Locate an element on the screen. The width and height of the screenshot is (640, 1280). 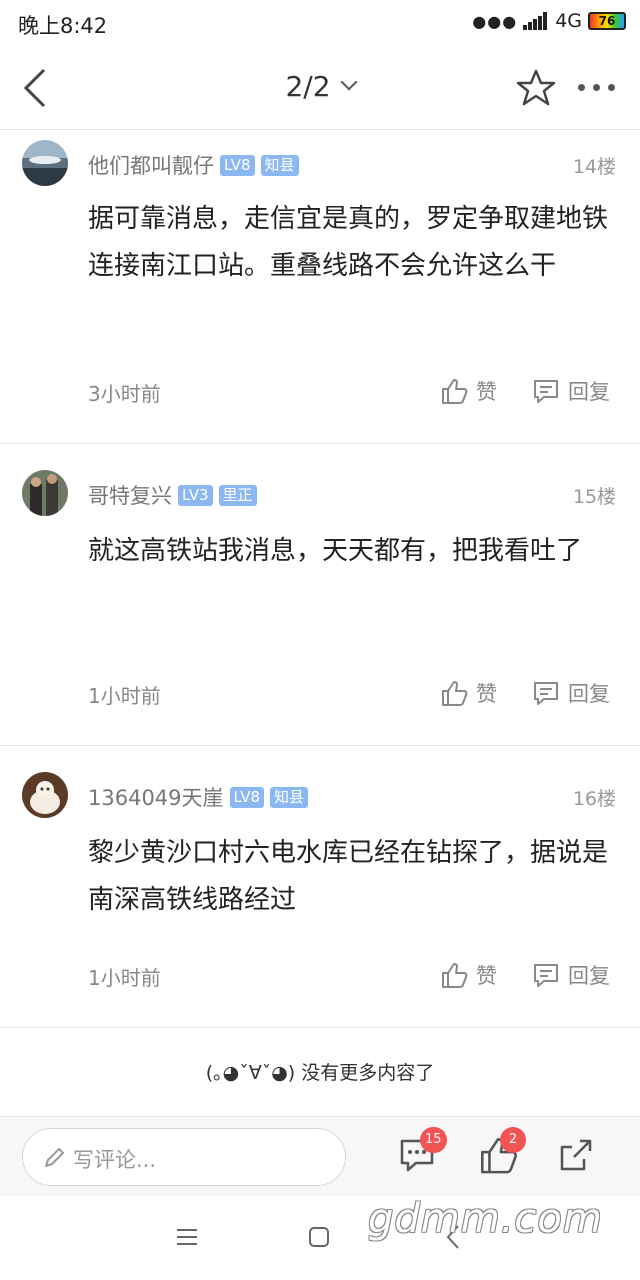
share-button is located at coordinates (578, 1157).